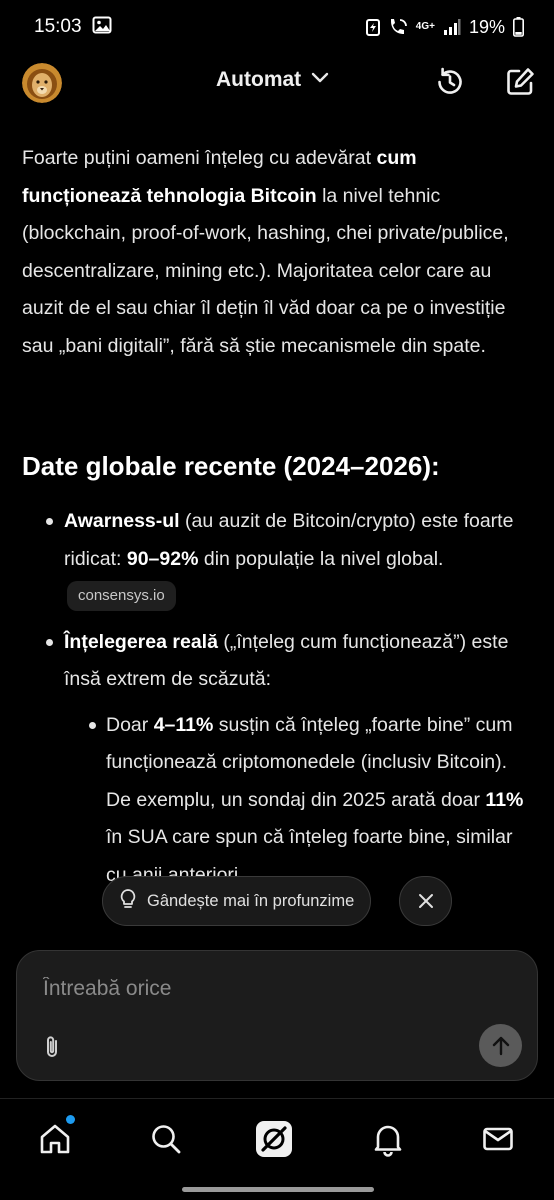 Image resolution: width=554 pixels, height=1200 pixels. I want to click on close-icon, so click(425, 901).